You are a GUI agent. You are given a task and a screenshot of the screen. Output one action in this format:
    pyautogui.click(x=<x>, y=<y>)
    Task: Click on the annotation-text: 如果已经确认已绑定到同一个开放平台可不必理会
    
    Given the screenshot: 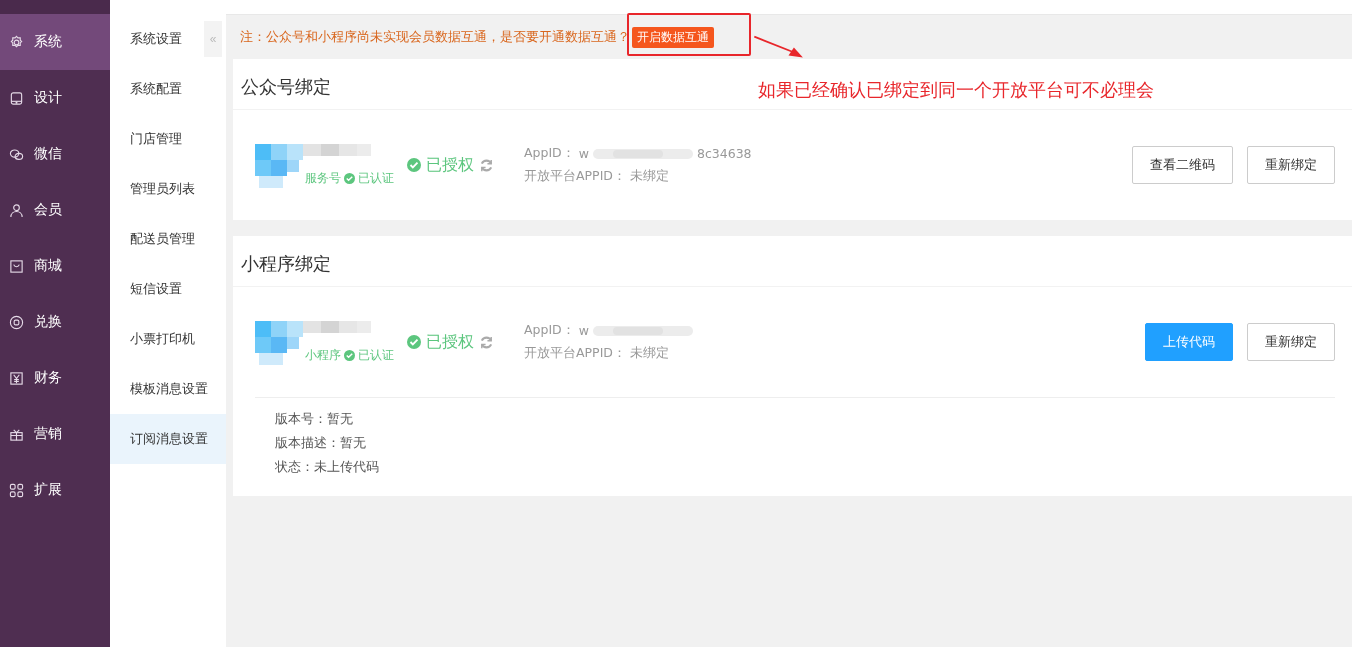 What is the action you would take?
    pyautogui.click(x=956, y=90)
    